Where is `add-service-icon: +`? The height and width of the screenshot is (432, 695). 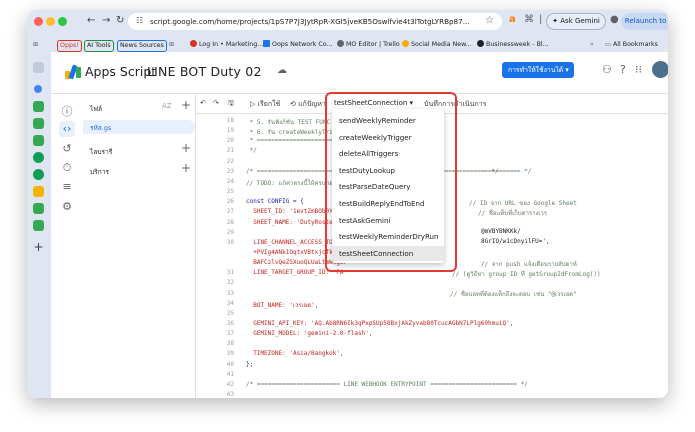 add-service-icon: + is located at coordinates (186, 168).